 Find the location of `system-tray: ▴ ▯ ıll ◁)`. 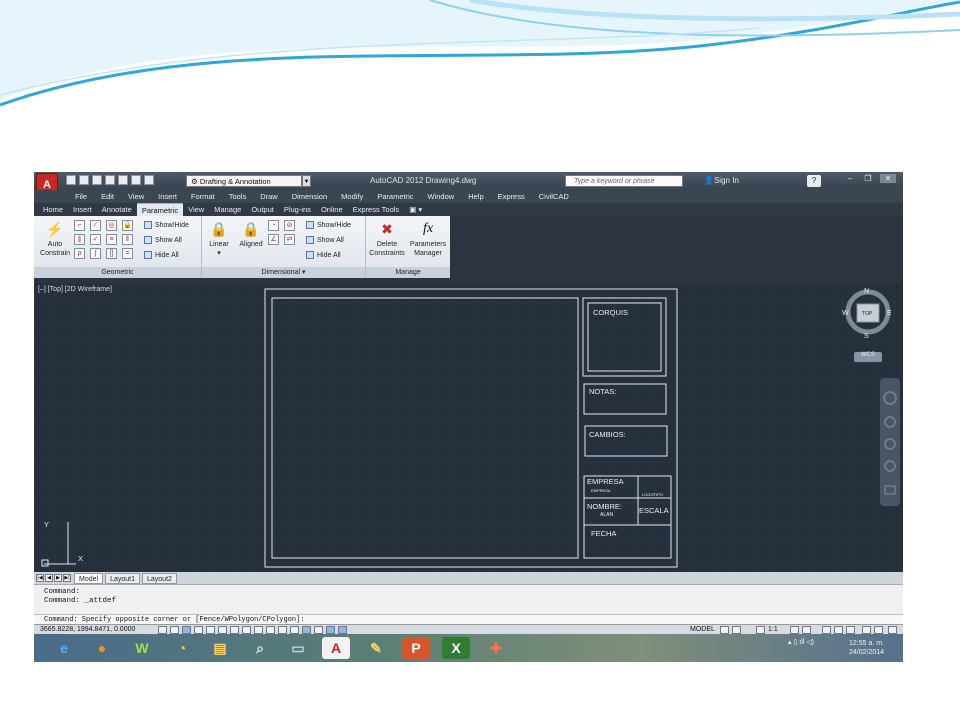

system-tray: ▴ ▯ ıll ◁) is located at coordinates (801, 642).